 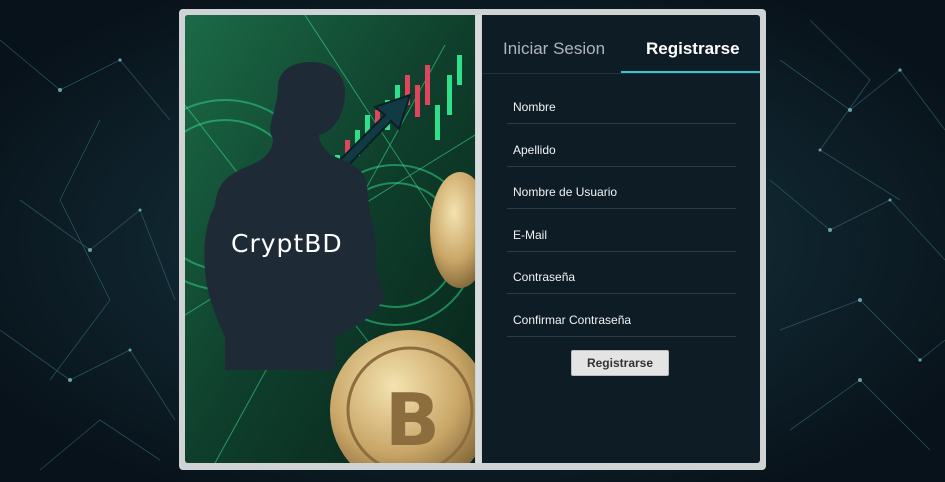 I want to click on svg-text: B, so click(x=412, y=420).